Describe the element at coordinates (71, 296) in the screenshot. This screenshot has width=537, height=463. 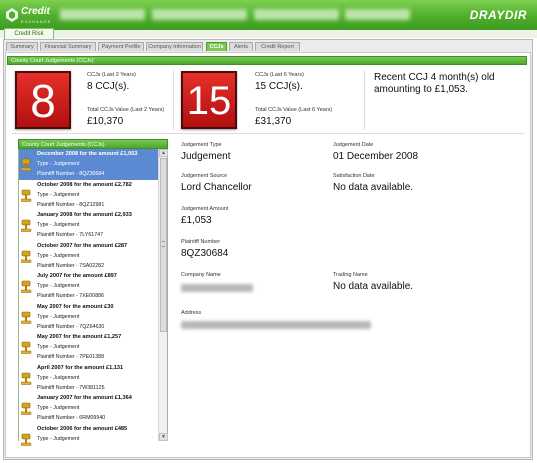
I see `ccj-item-plaintiff: Plaintiff Number - 7XE00886` at that location.